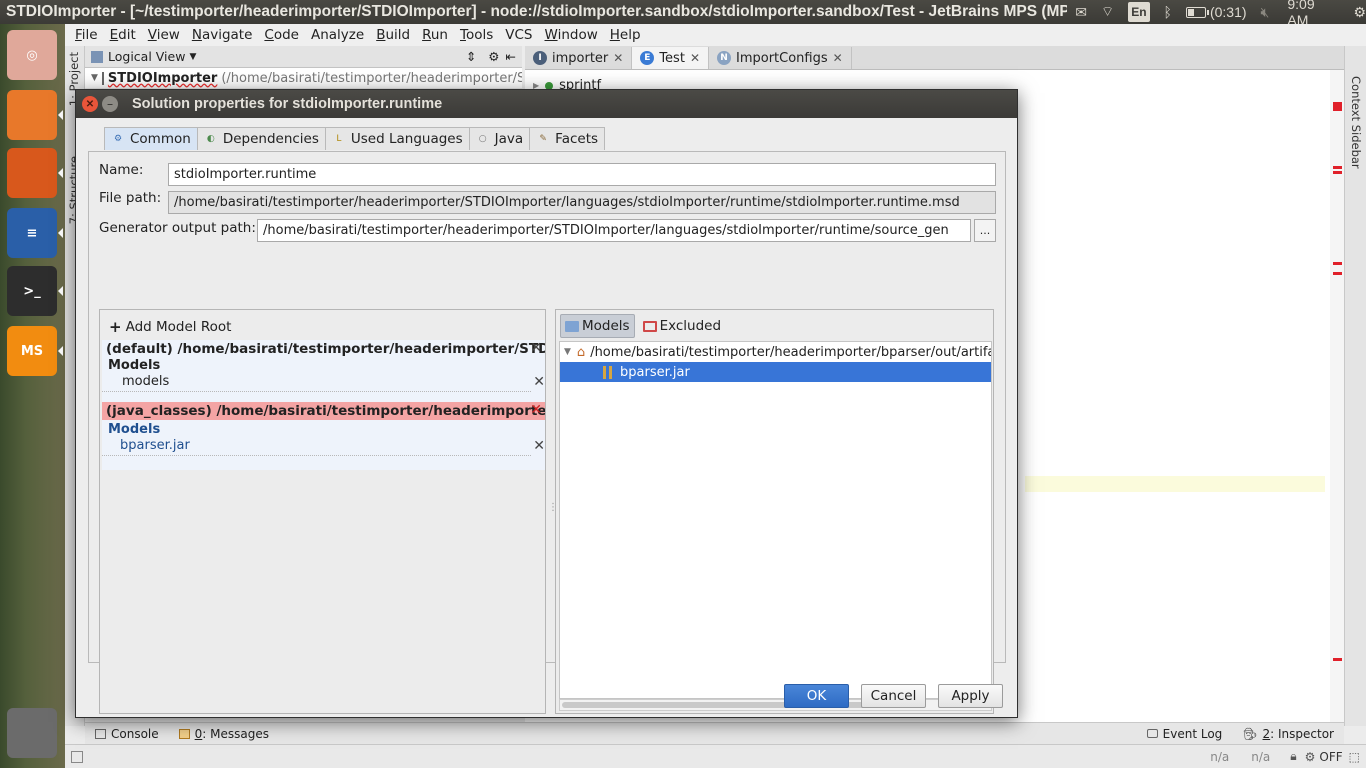 This screenshot has width=1366, height=768. I want to click on menu-item-vcs: VCS, so click(518, 35).